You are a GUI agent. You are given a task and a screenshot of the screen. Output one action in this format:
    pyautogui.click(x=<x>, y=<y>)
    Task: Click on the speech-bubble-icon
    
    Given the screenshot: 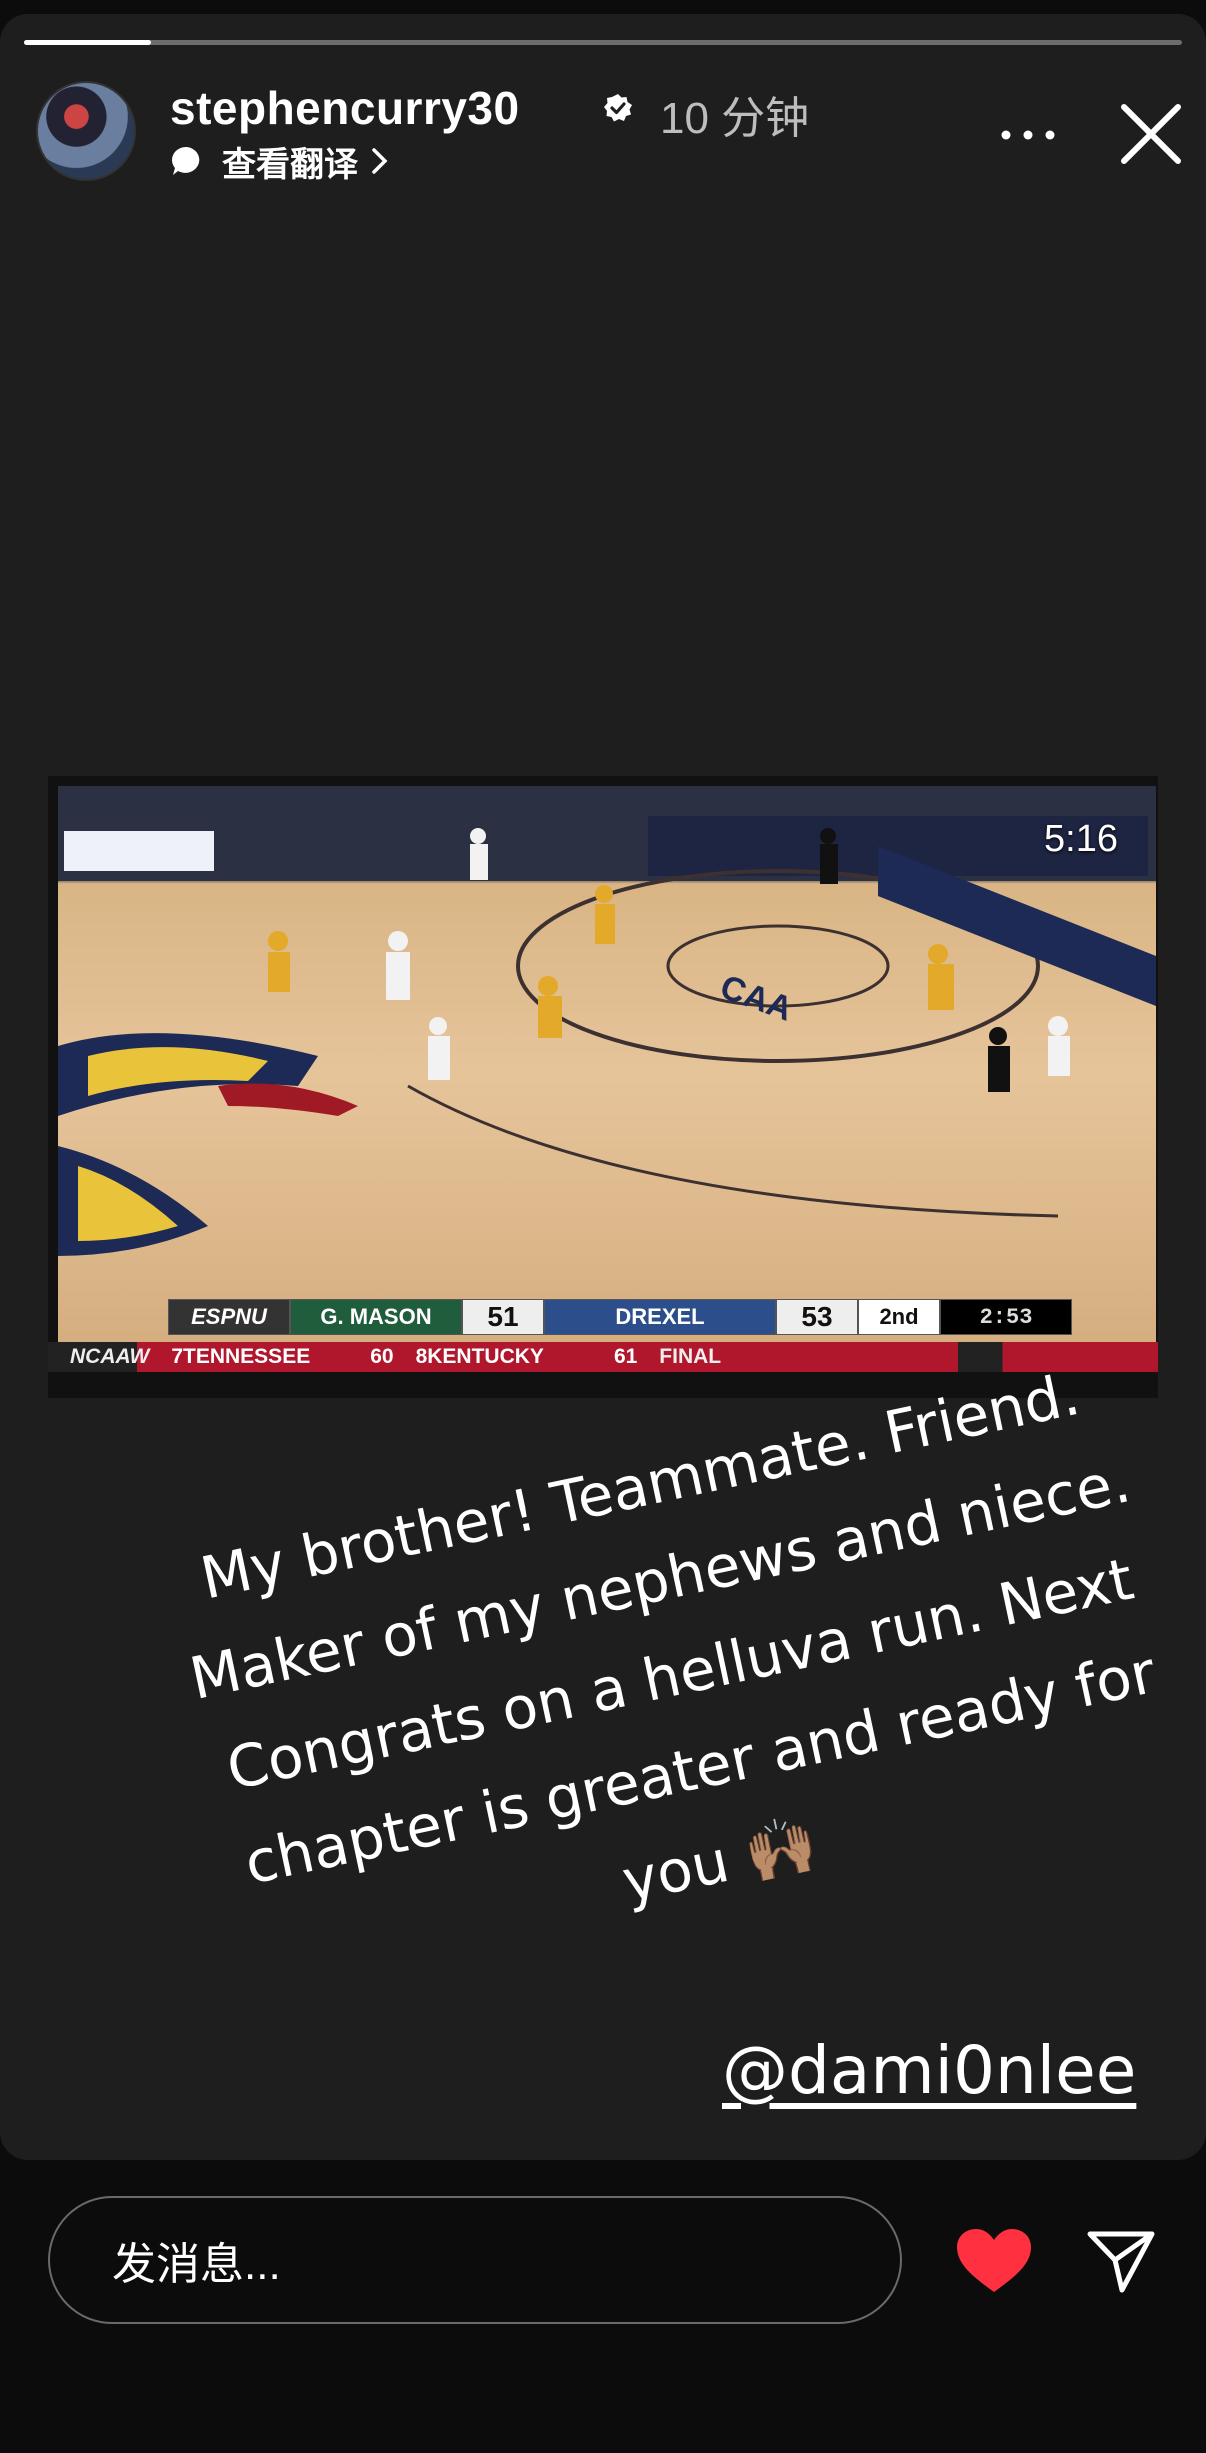 What is the action you would take?
    pyautogui.click(x=186, y=160)
    